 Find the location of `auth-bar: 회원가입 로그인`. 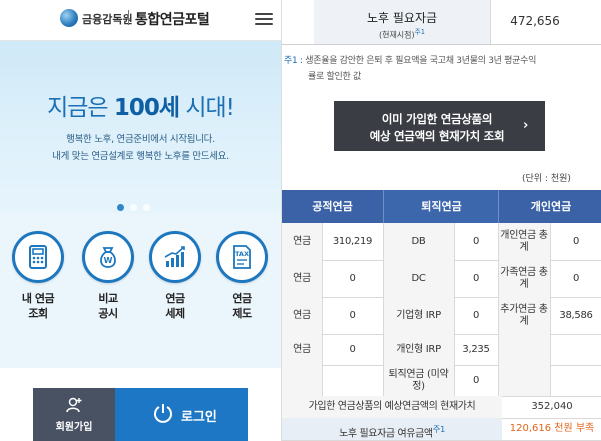

auth-bar: 회원가입 로그인 is located at coordinates (140, 414).